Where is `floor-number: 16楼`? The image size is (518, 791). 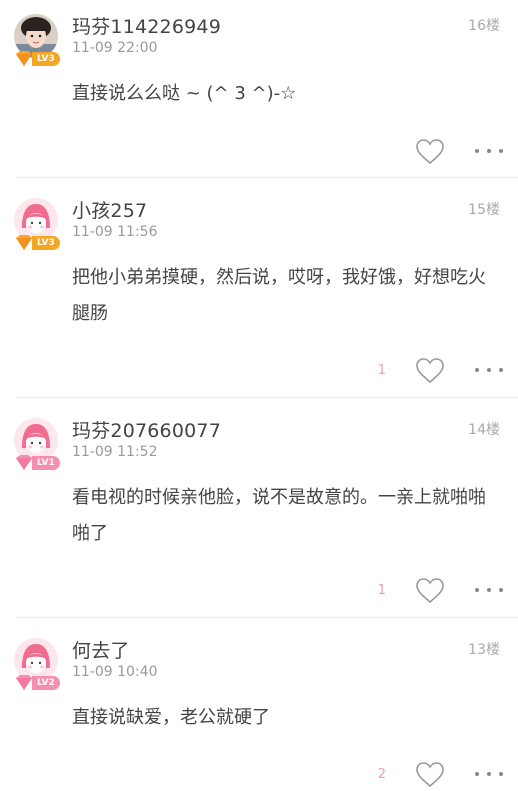
floor-number: 16楼 is located at coordinates (484, 26).